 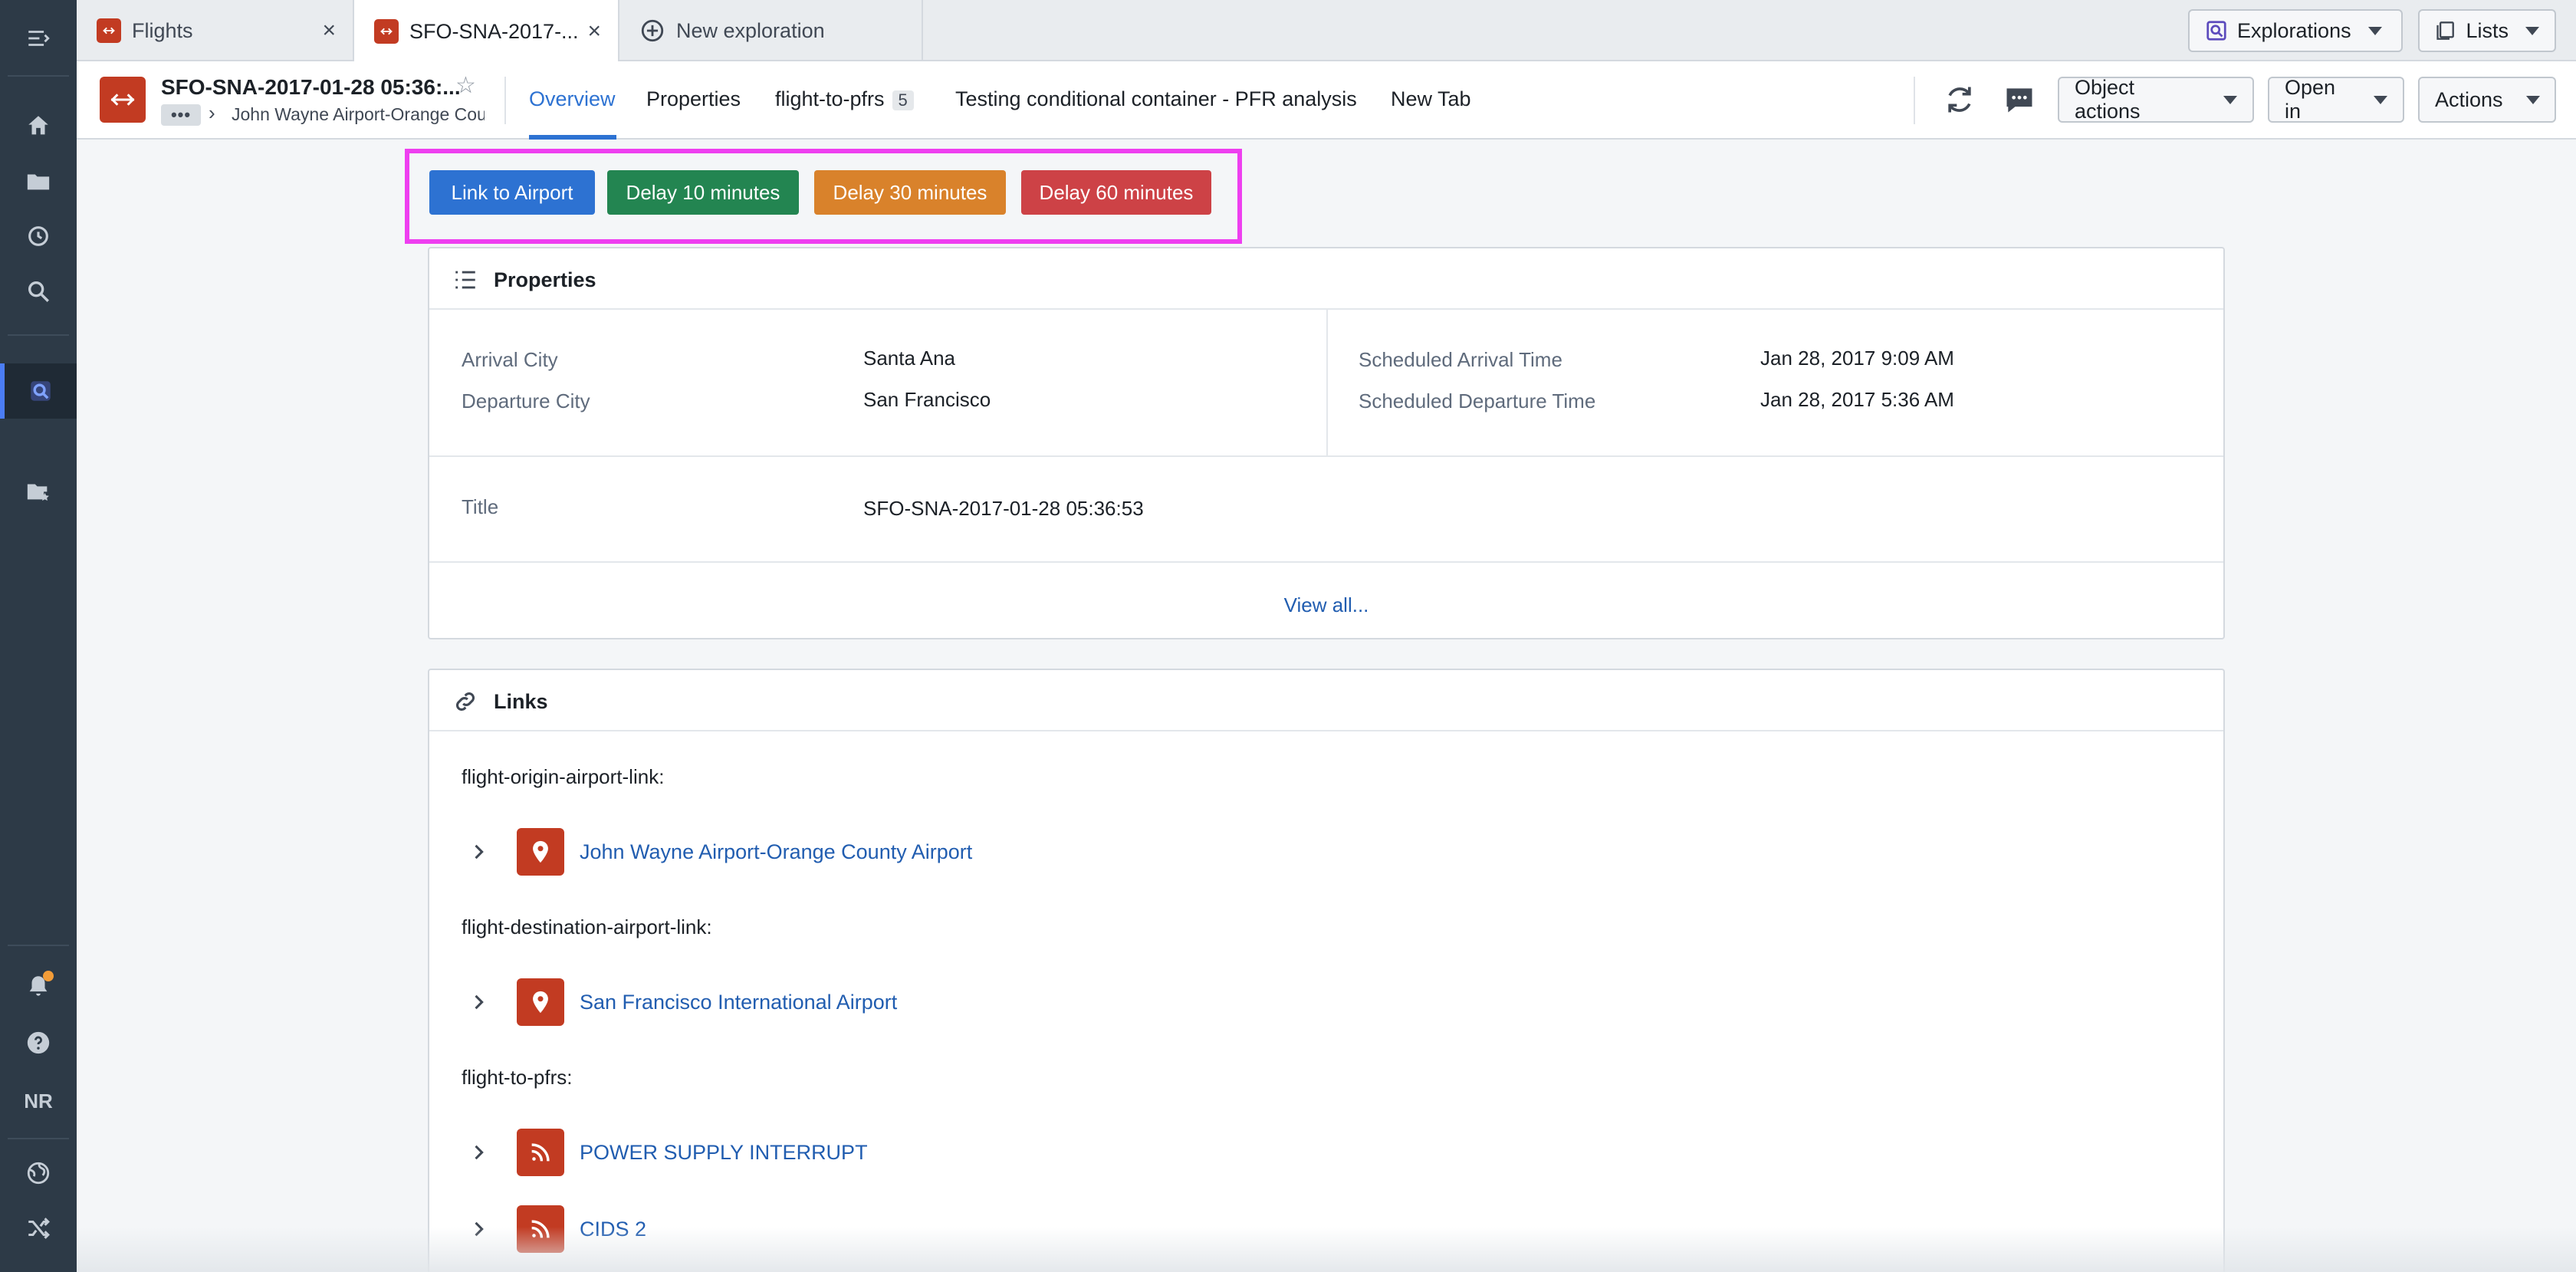 I want to click on explorations-button: Explorations, so click(x=2295, y=31).